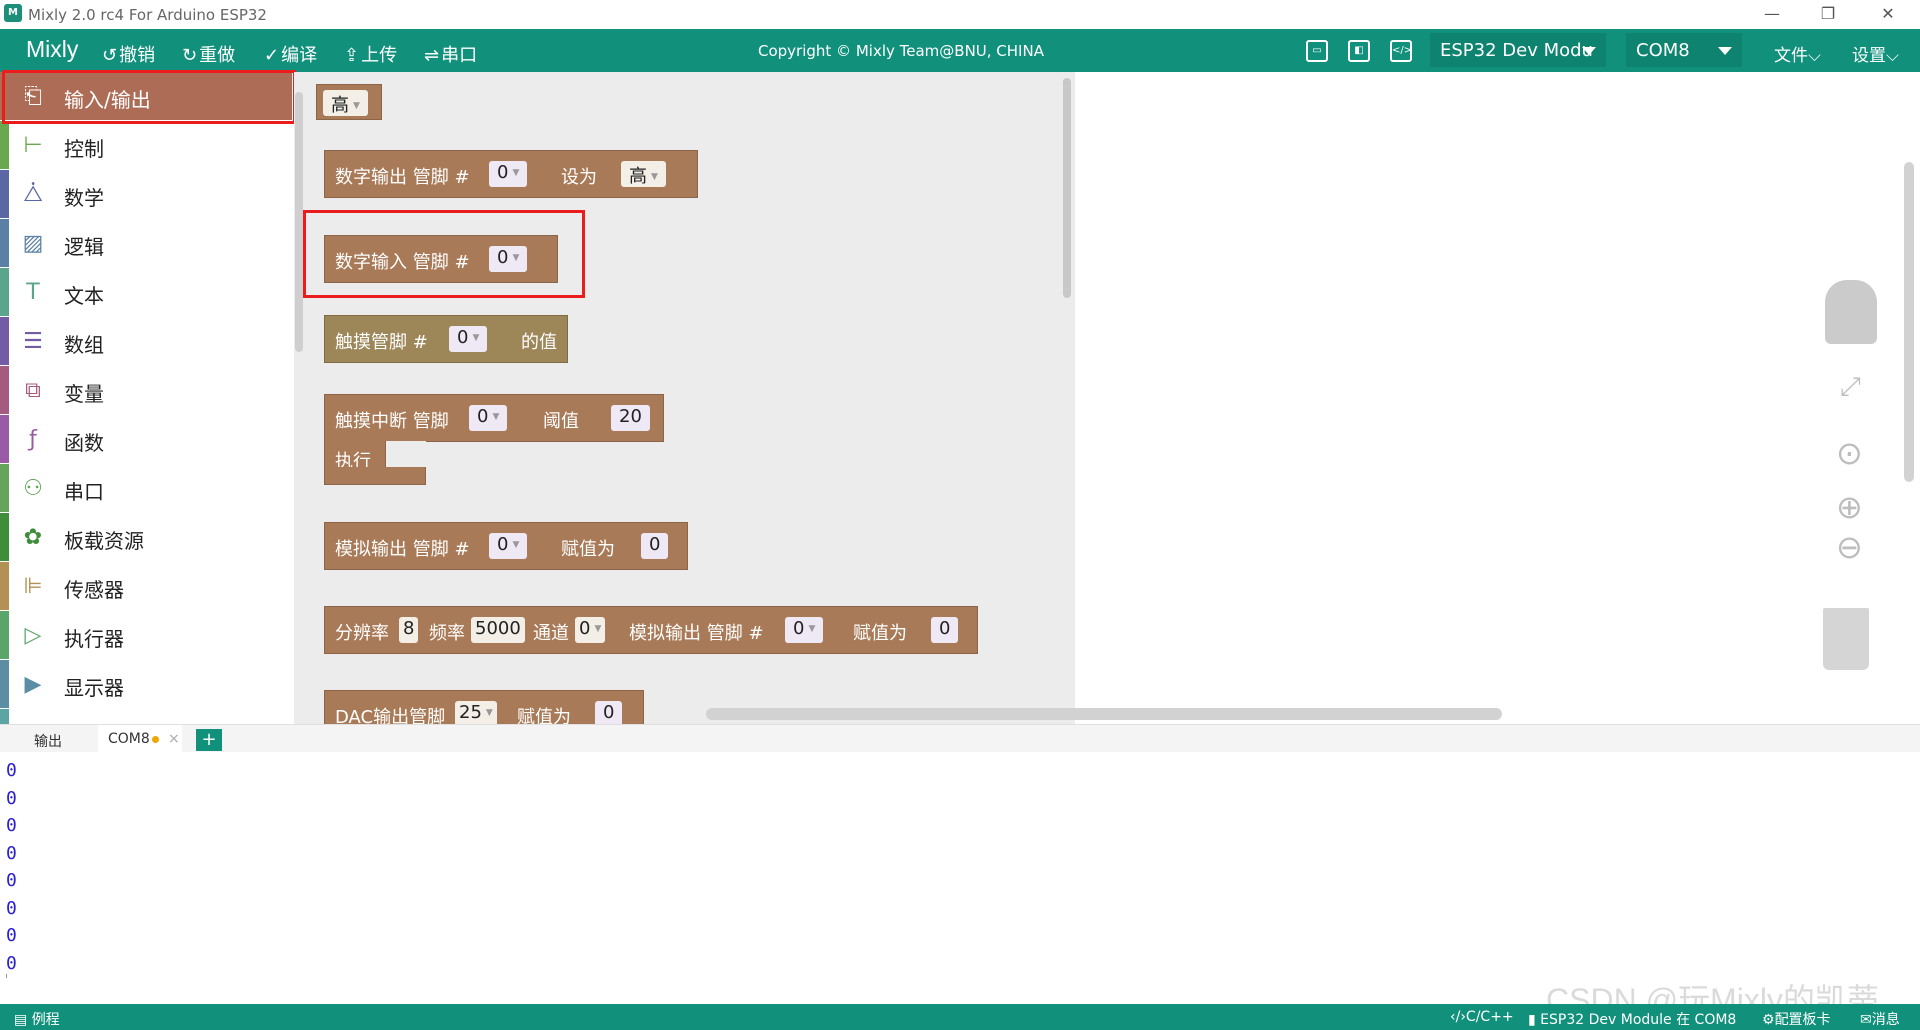 The height and width of the screenshot is (1030, 1920). I want to click on language-indicator: ‹/›C/C++, so click(1482, 1017).